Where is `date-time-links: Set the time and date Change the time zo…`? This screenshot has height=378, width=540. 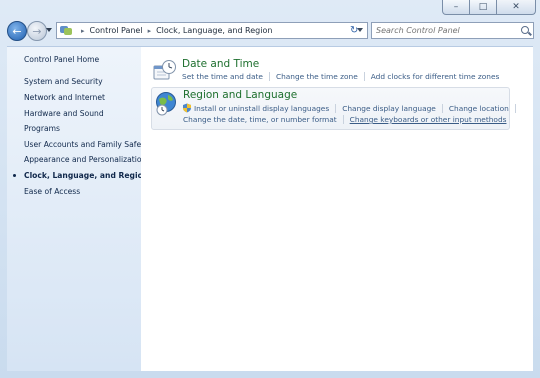
date-time-links: Set the time and date Change the time zo… is located at coordinates (340, 76).